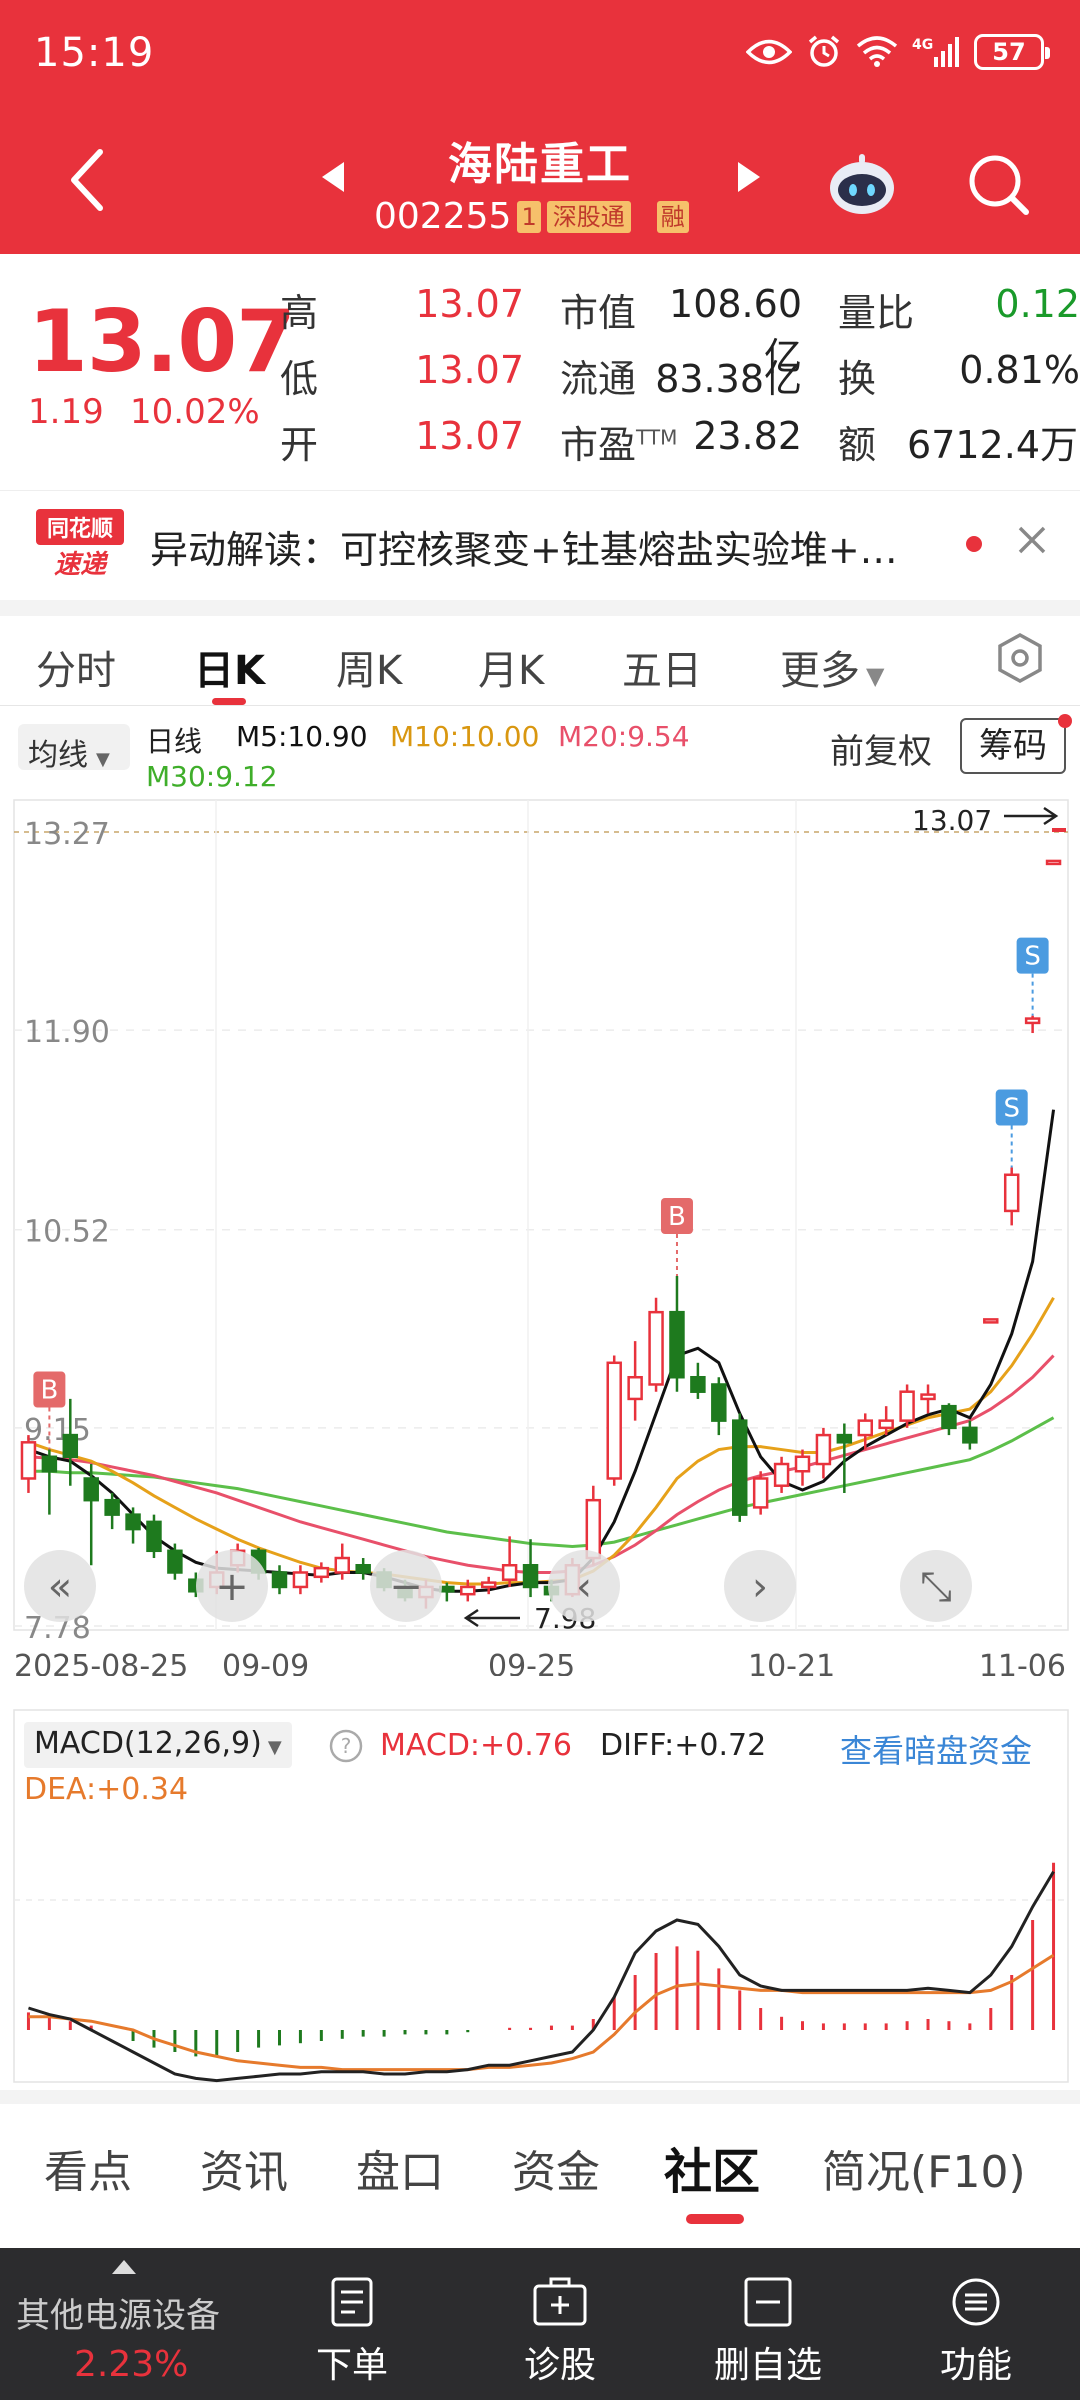 This screenshot has height=2400, width=1080. What do you see at coordinates (400, 2168) in the screenshot?
I see `tab-orderbook: 盘口` at bounding box center [400, 2168].